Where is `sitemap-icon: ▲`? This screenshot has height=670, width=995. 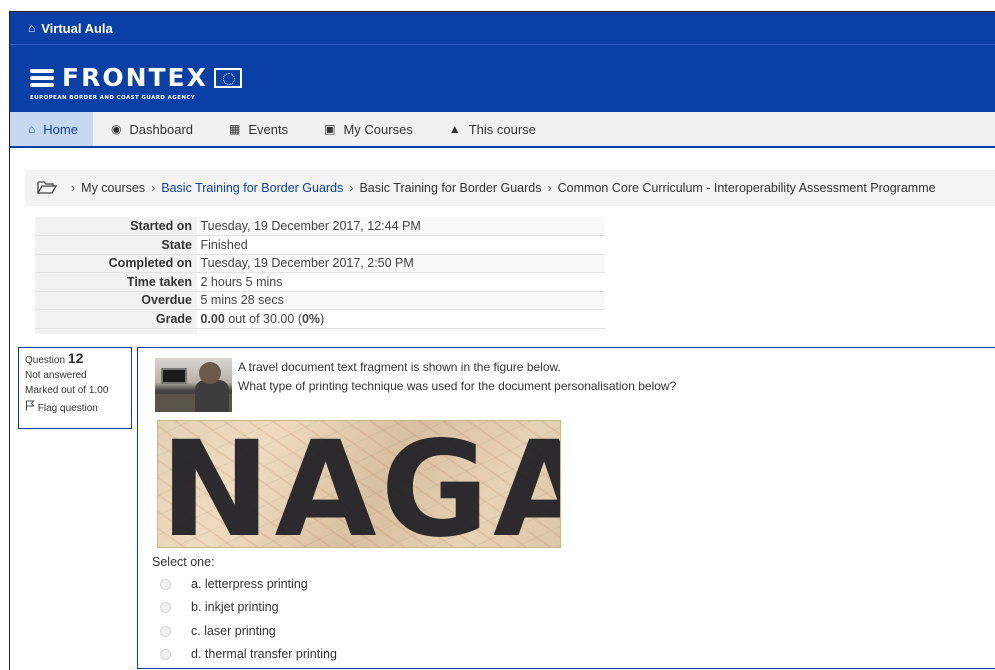
sitemap-icon: ▲ is located at coordinates (454, 129).